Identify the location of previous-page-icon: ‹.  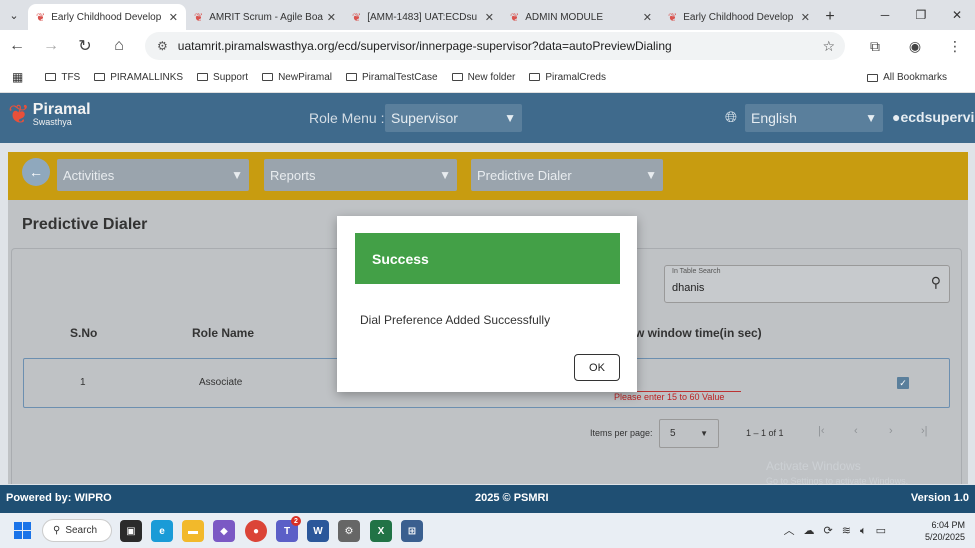
(856, 431).